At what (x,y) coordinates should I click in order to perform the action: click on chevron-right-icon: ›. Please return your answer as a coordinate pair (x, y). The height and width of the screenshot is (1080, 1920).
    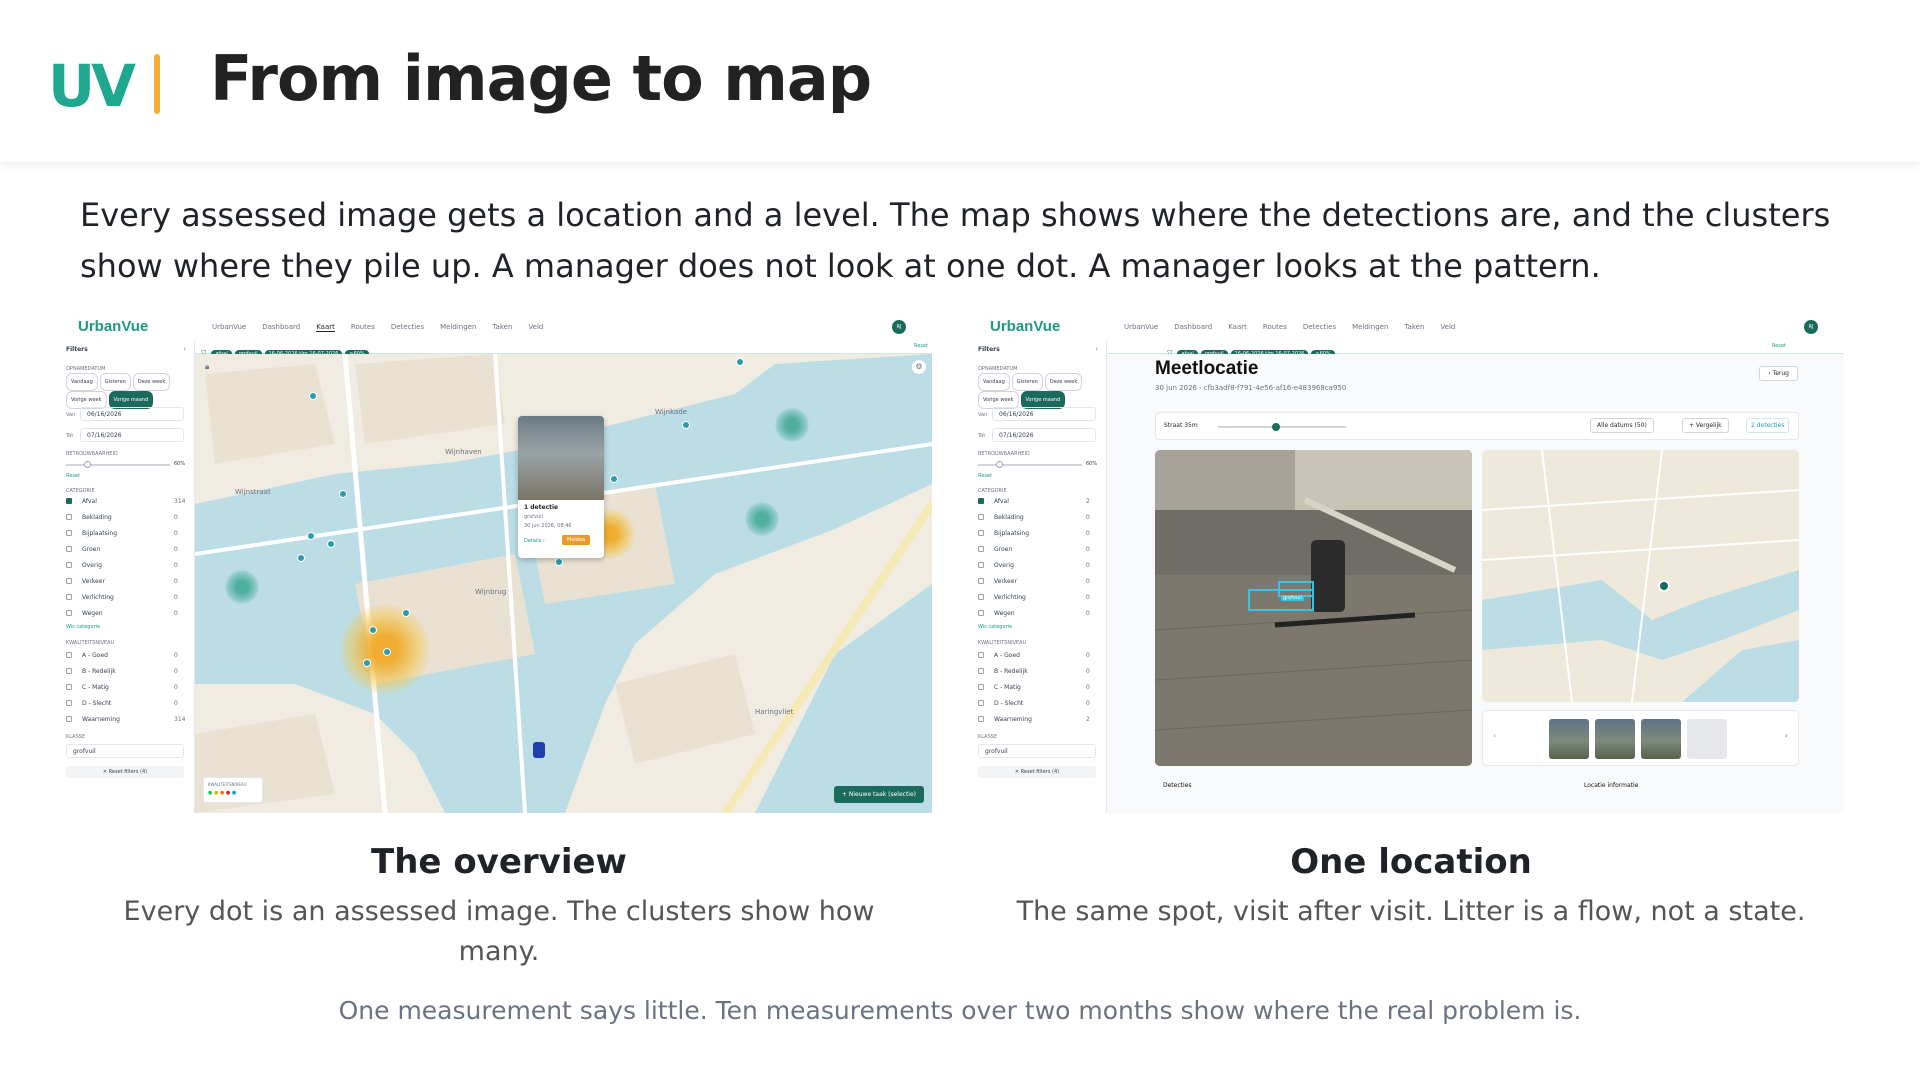
    Looking at the image, I should click on (1786, 735).